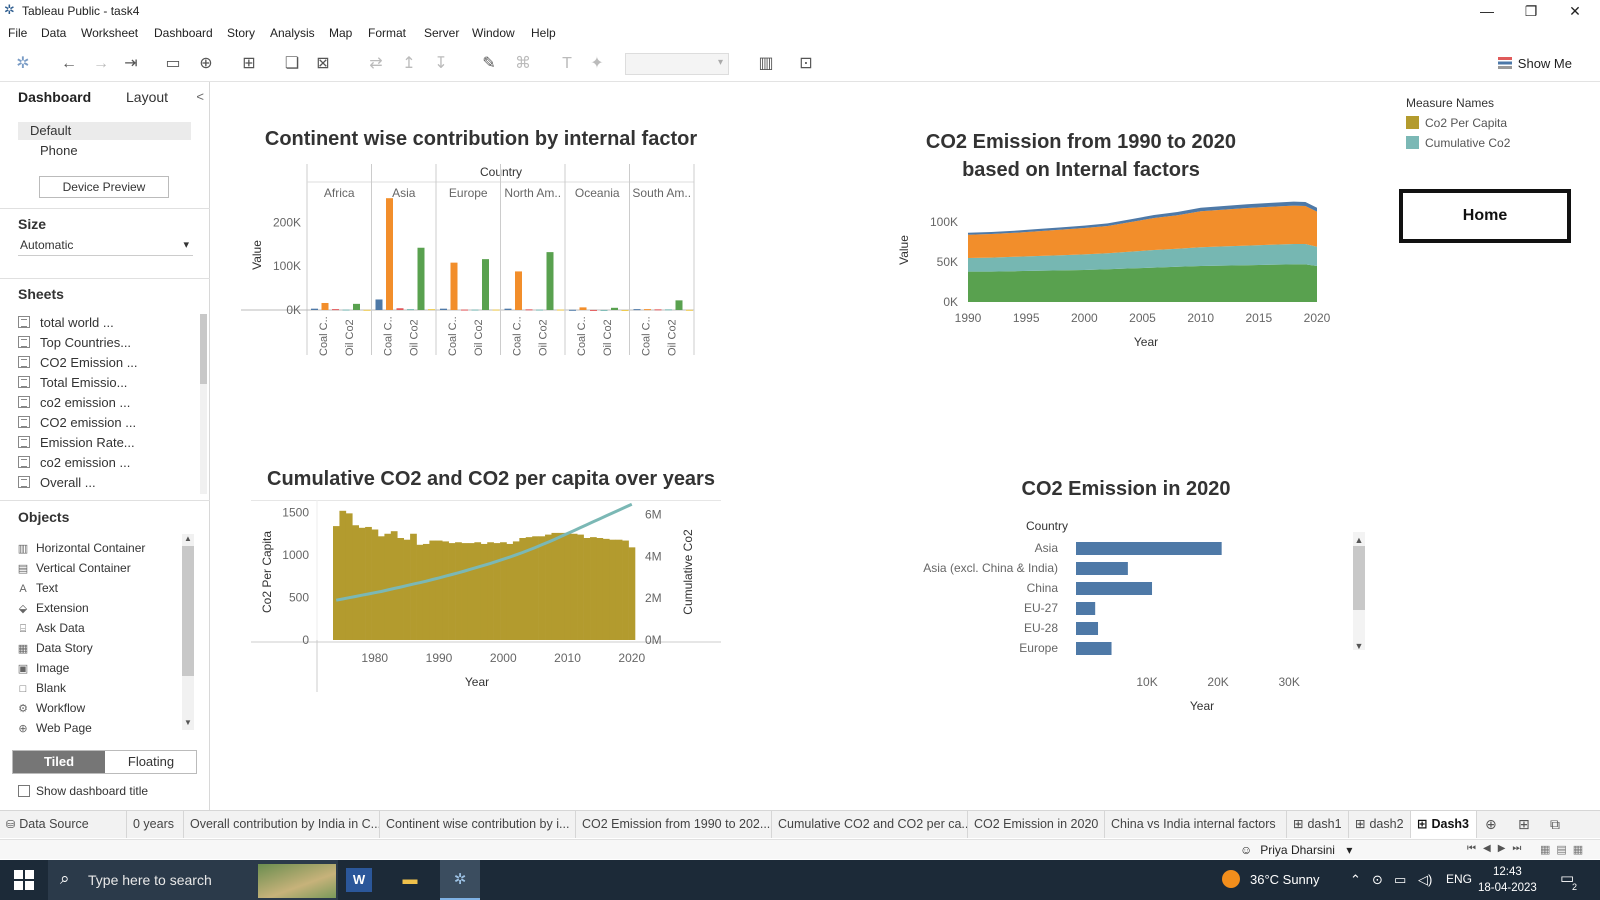 This screenshot has height=900, width=1600. I want to click on tableau-home-icon: ✲, so click(23, 64).